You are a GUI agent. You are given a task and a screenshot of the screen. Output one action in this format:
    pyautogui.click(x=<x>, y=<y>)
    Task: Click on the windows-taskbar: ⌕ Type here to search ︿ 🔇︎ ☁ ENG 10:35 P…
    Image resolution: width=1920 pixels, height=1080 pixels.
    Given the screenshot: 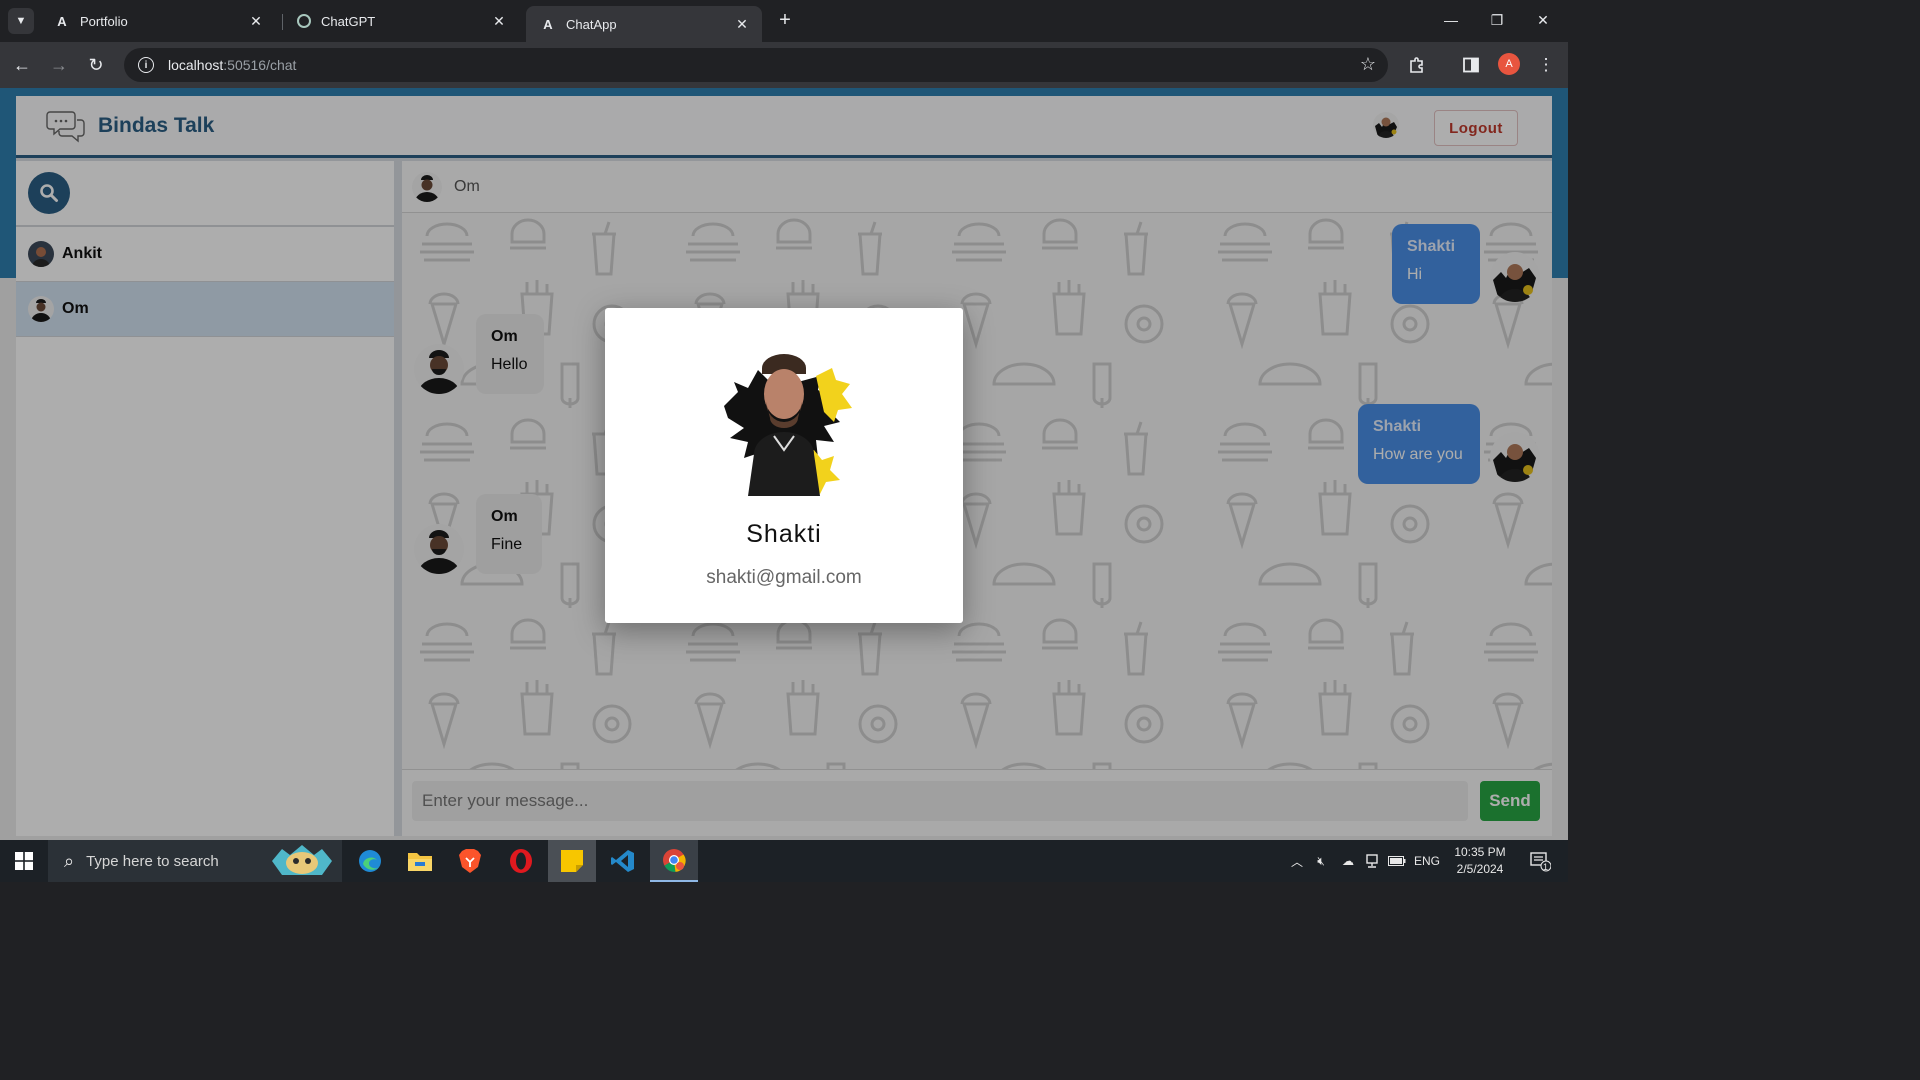 What is the action you would take?
    pyautogui.click(x=784, y=861)
    